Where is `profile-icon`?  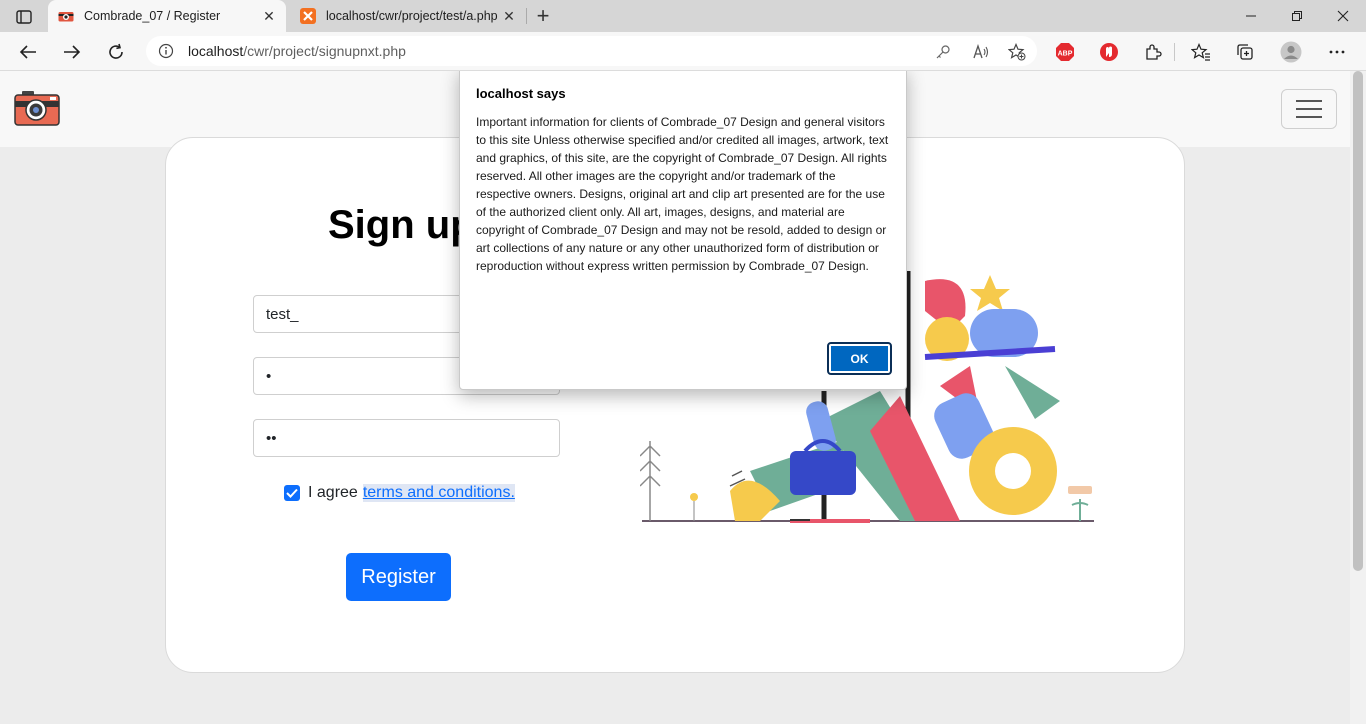 profile-icon is located at coordinates (1291, 52).